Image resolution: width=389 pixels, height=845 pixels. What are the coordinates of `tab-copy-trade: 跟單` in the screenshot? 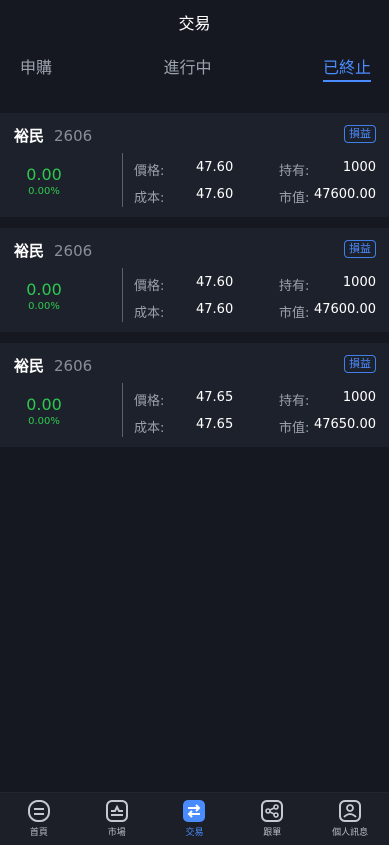 It's located at (272, 819).